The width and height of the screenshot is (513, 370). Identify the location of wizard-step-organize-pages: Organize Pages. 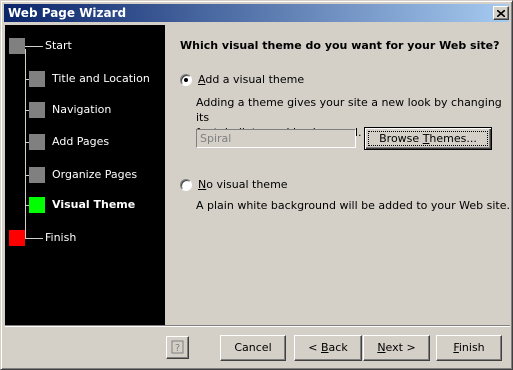
(85, 175).